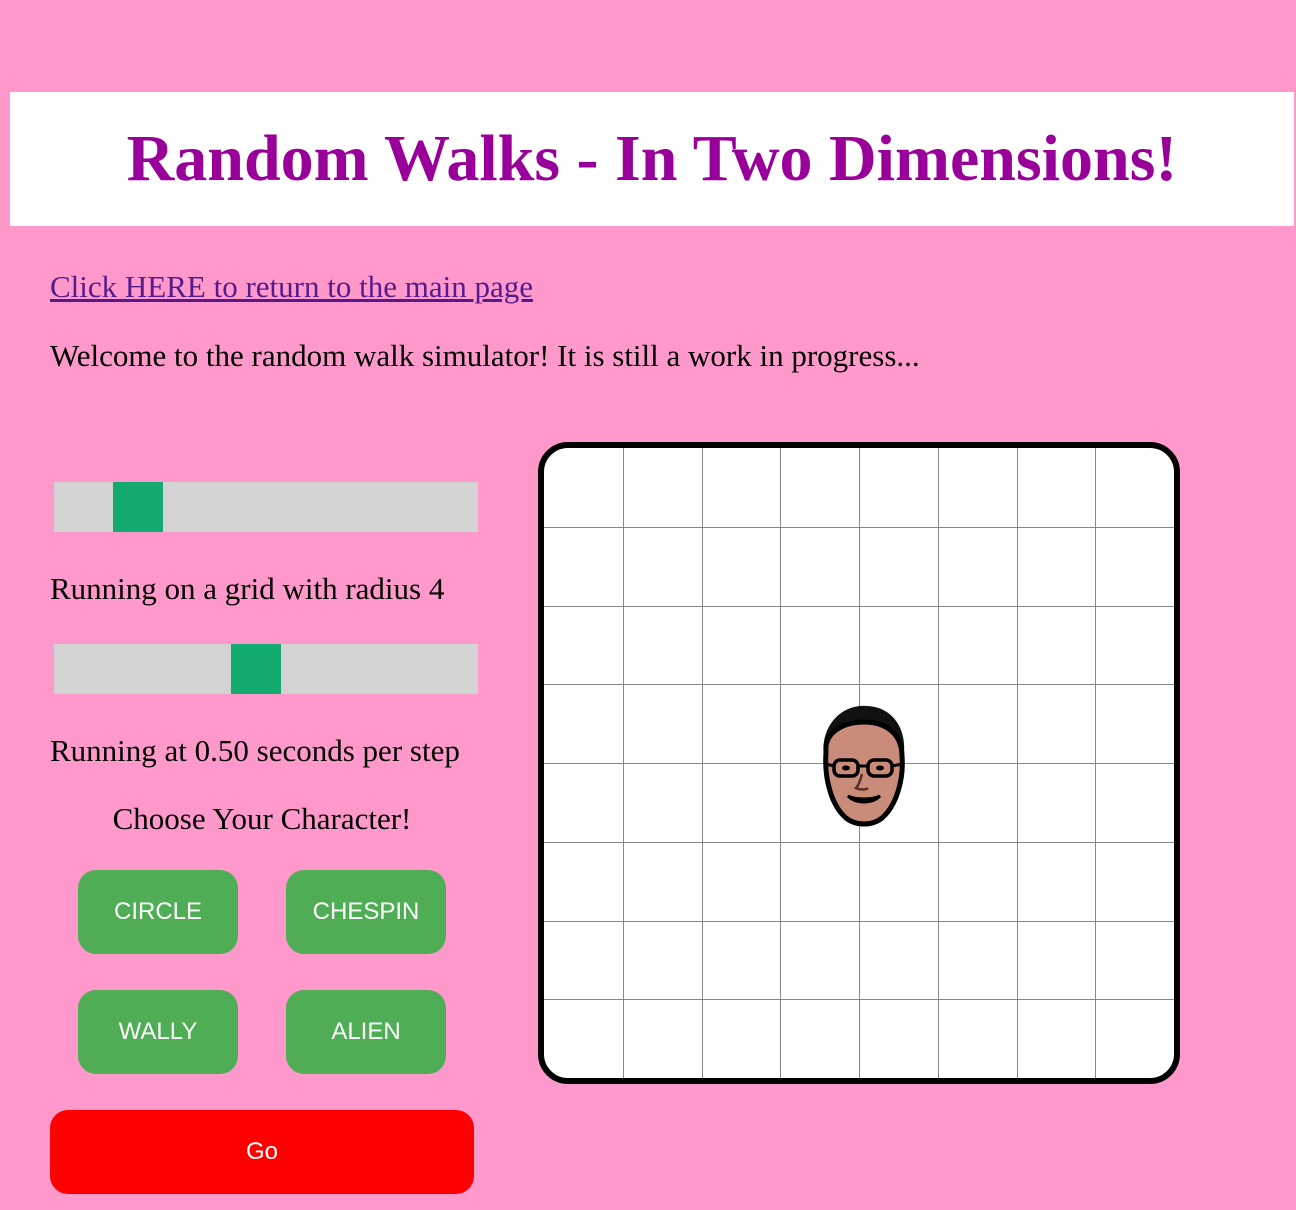 The image size is (1296, 1210). I want to click on chespin-character-button: Chespin, so click(366, 912).